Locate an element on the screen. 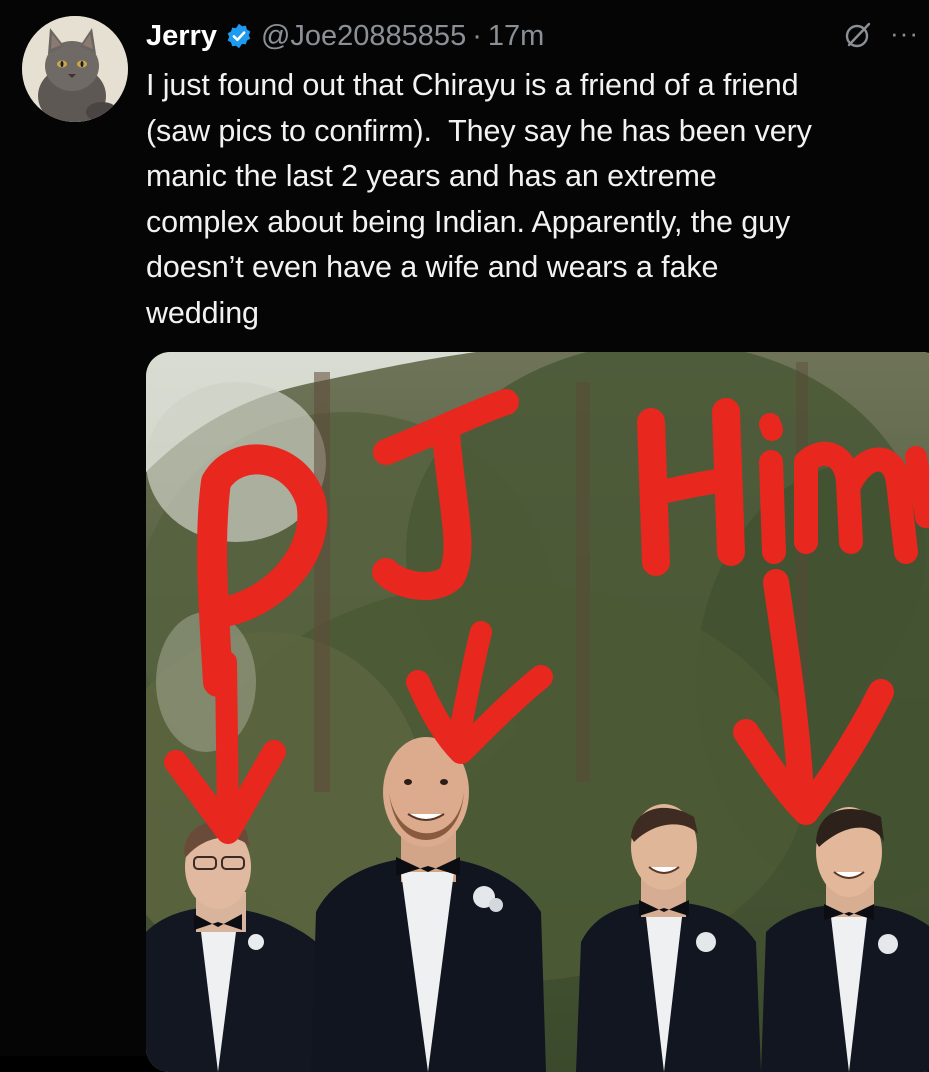 This screenshot has height=1072, width=929. author-name: Jerry is located at coordinates (181, 36).